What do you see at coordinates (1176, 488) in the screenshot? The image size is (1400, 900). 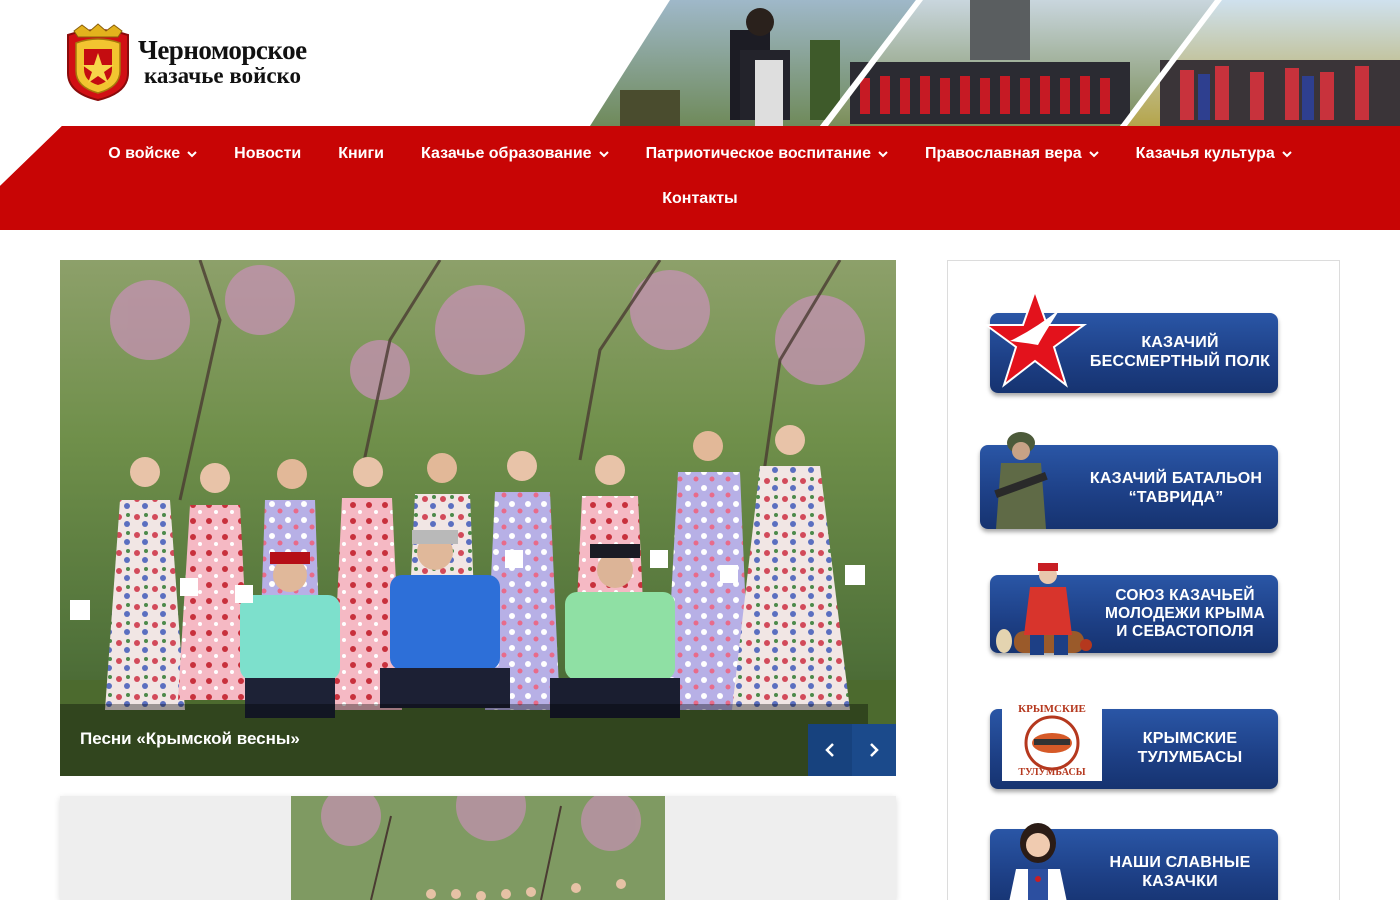 I see `banner-label: КАЗАЧИЙ БАТАЛЬОН “ТАВРИДА”` at bounding box center [1176, 488].